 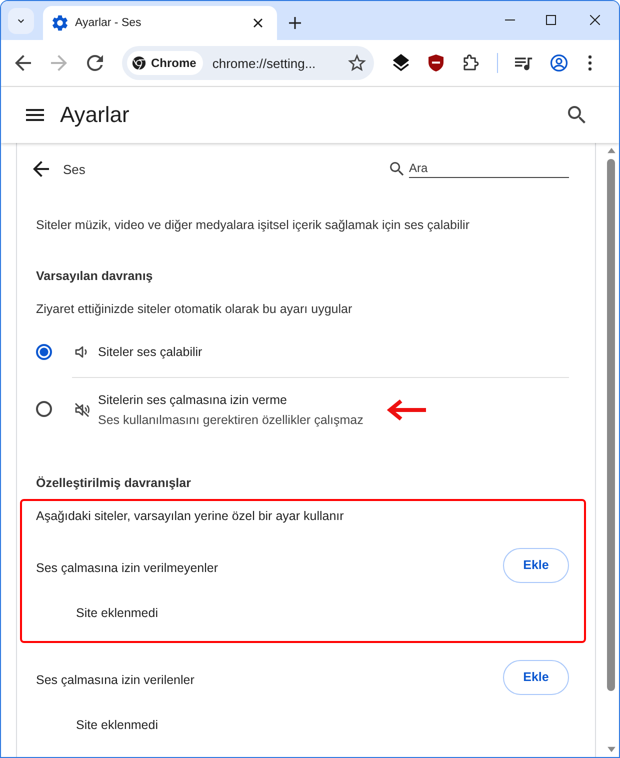 What do you see at coordinates (357, 63) in the screenshot?
I see `star-icon` at bounding box center [357, 63].